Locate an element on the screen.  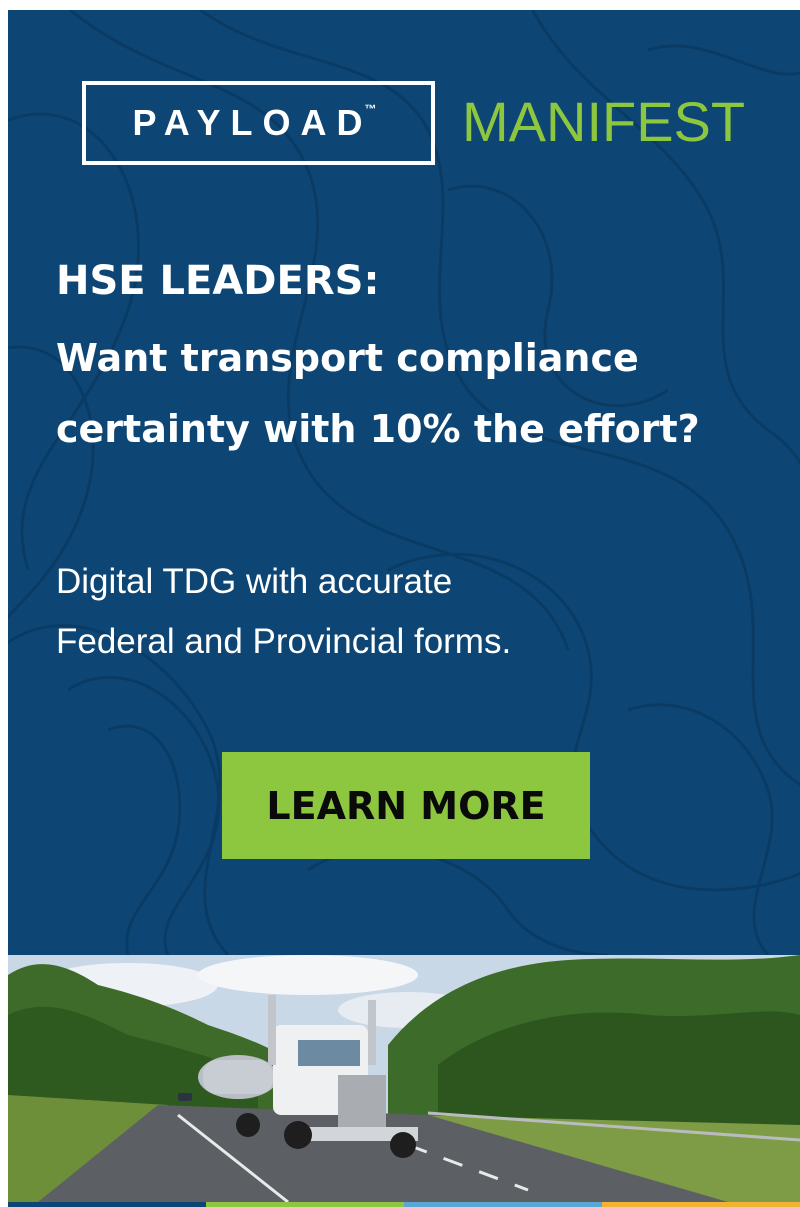
body-copy-line-1: Digital TDG with accurate is located at coordinates (254, 581).